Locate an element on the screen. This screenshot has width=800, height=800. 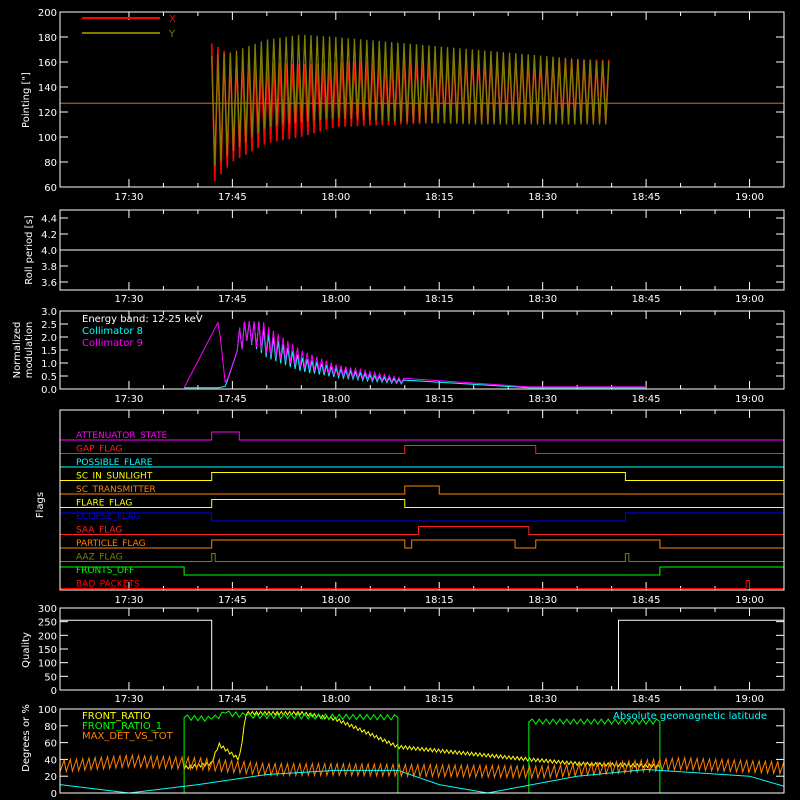
flag-label: SC_TRANSMITTER is located at coordinates (116, 490).